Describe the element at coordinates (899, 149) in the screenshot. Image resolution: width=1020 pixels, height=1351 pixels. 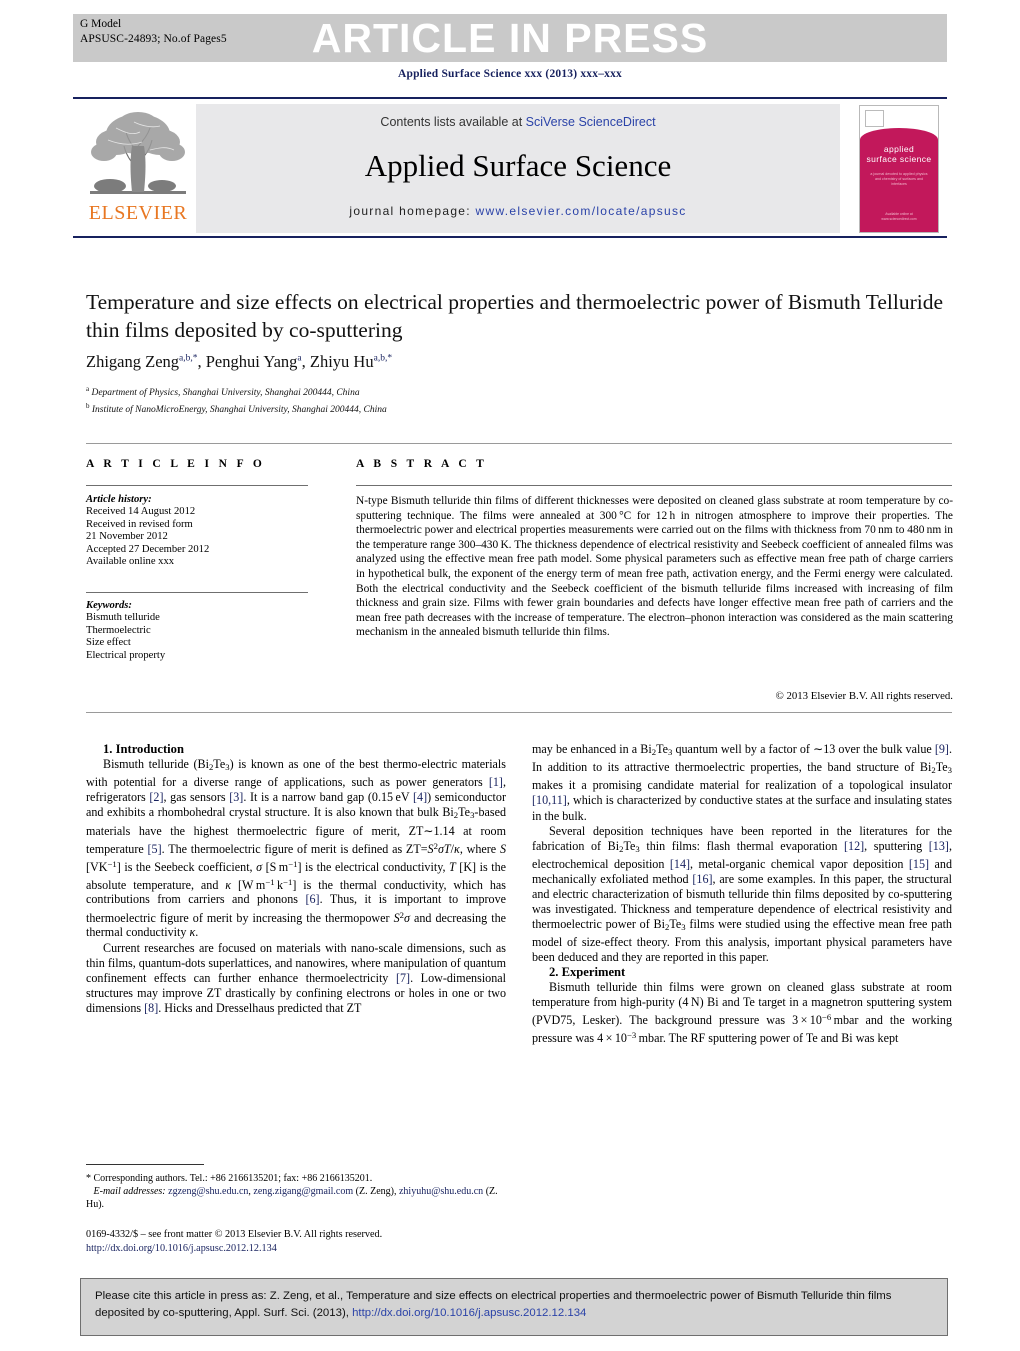
I see `cover-title-line1: applied` at that location.